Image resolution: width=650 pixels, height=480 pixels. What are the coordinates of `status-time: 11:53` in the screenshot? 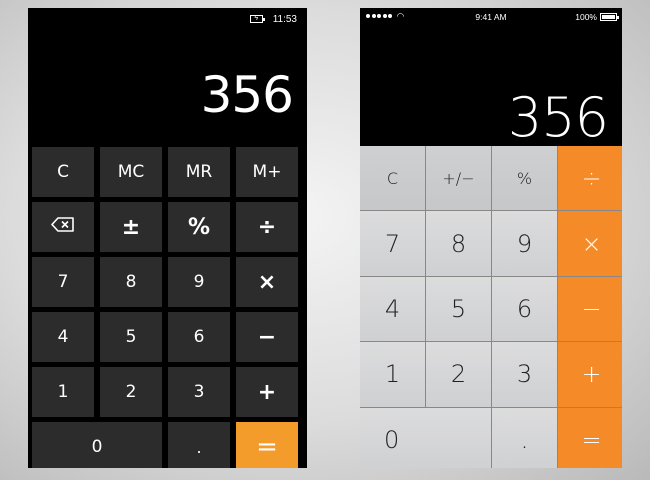 It's located at (284, 19).